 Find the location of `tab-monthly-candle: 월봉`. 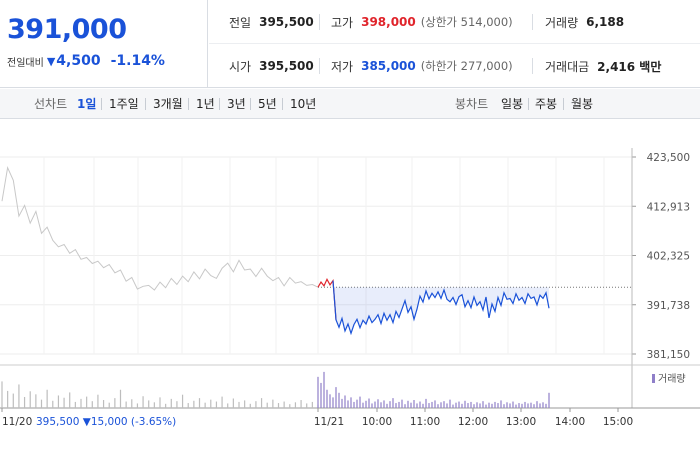

tab-monthly-candle: 월봉 is located at coordinates (582, 104).